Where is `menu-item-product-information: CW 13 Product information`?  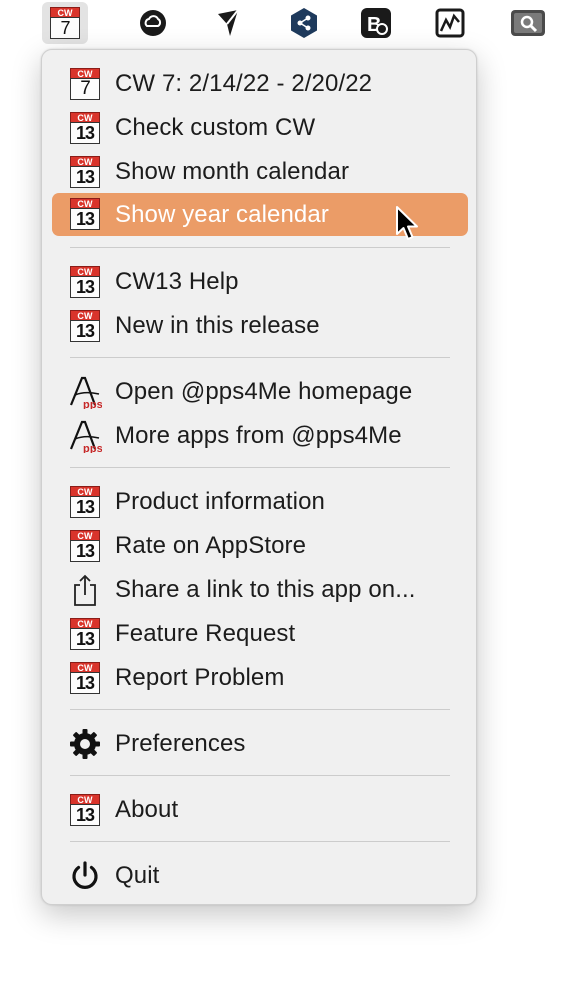
menu-item-product-information: CW 13 Product information is located at coordinates (260, 502).